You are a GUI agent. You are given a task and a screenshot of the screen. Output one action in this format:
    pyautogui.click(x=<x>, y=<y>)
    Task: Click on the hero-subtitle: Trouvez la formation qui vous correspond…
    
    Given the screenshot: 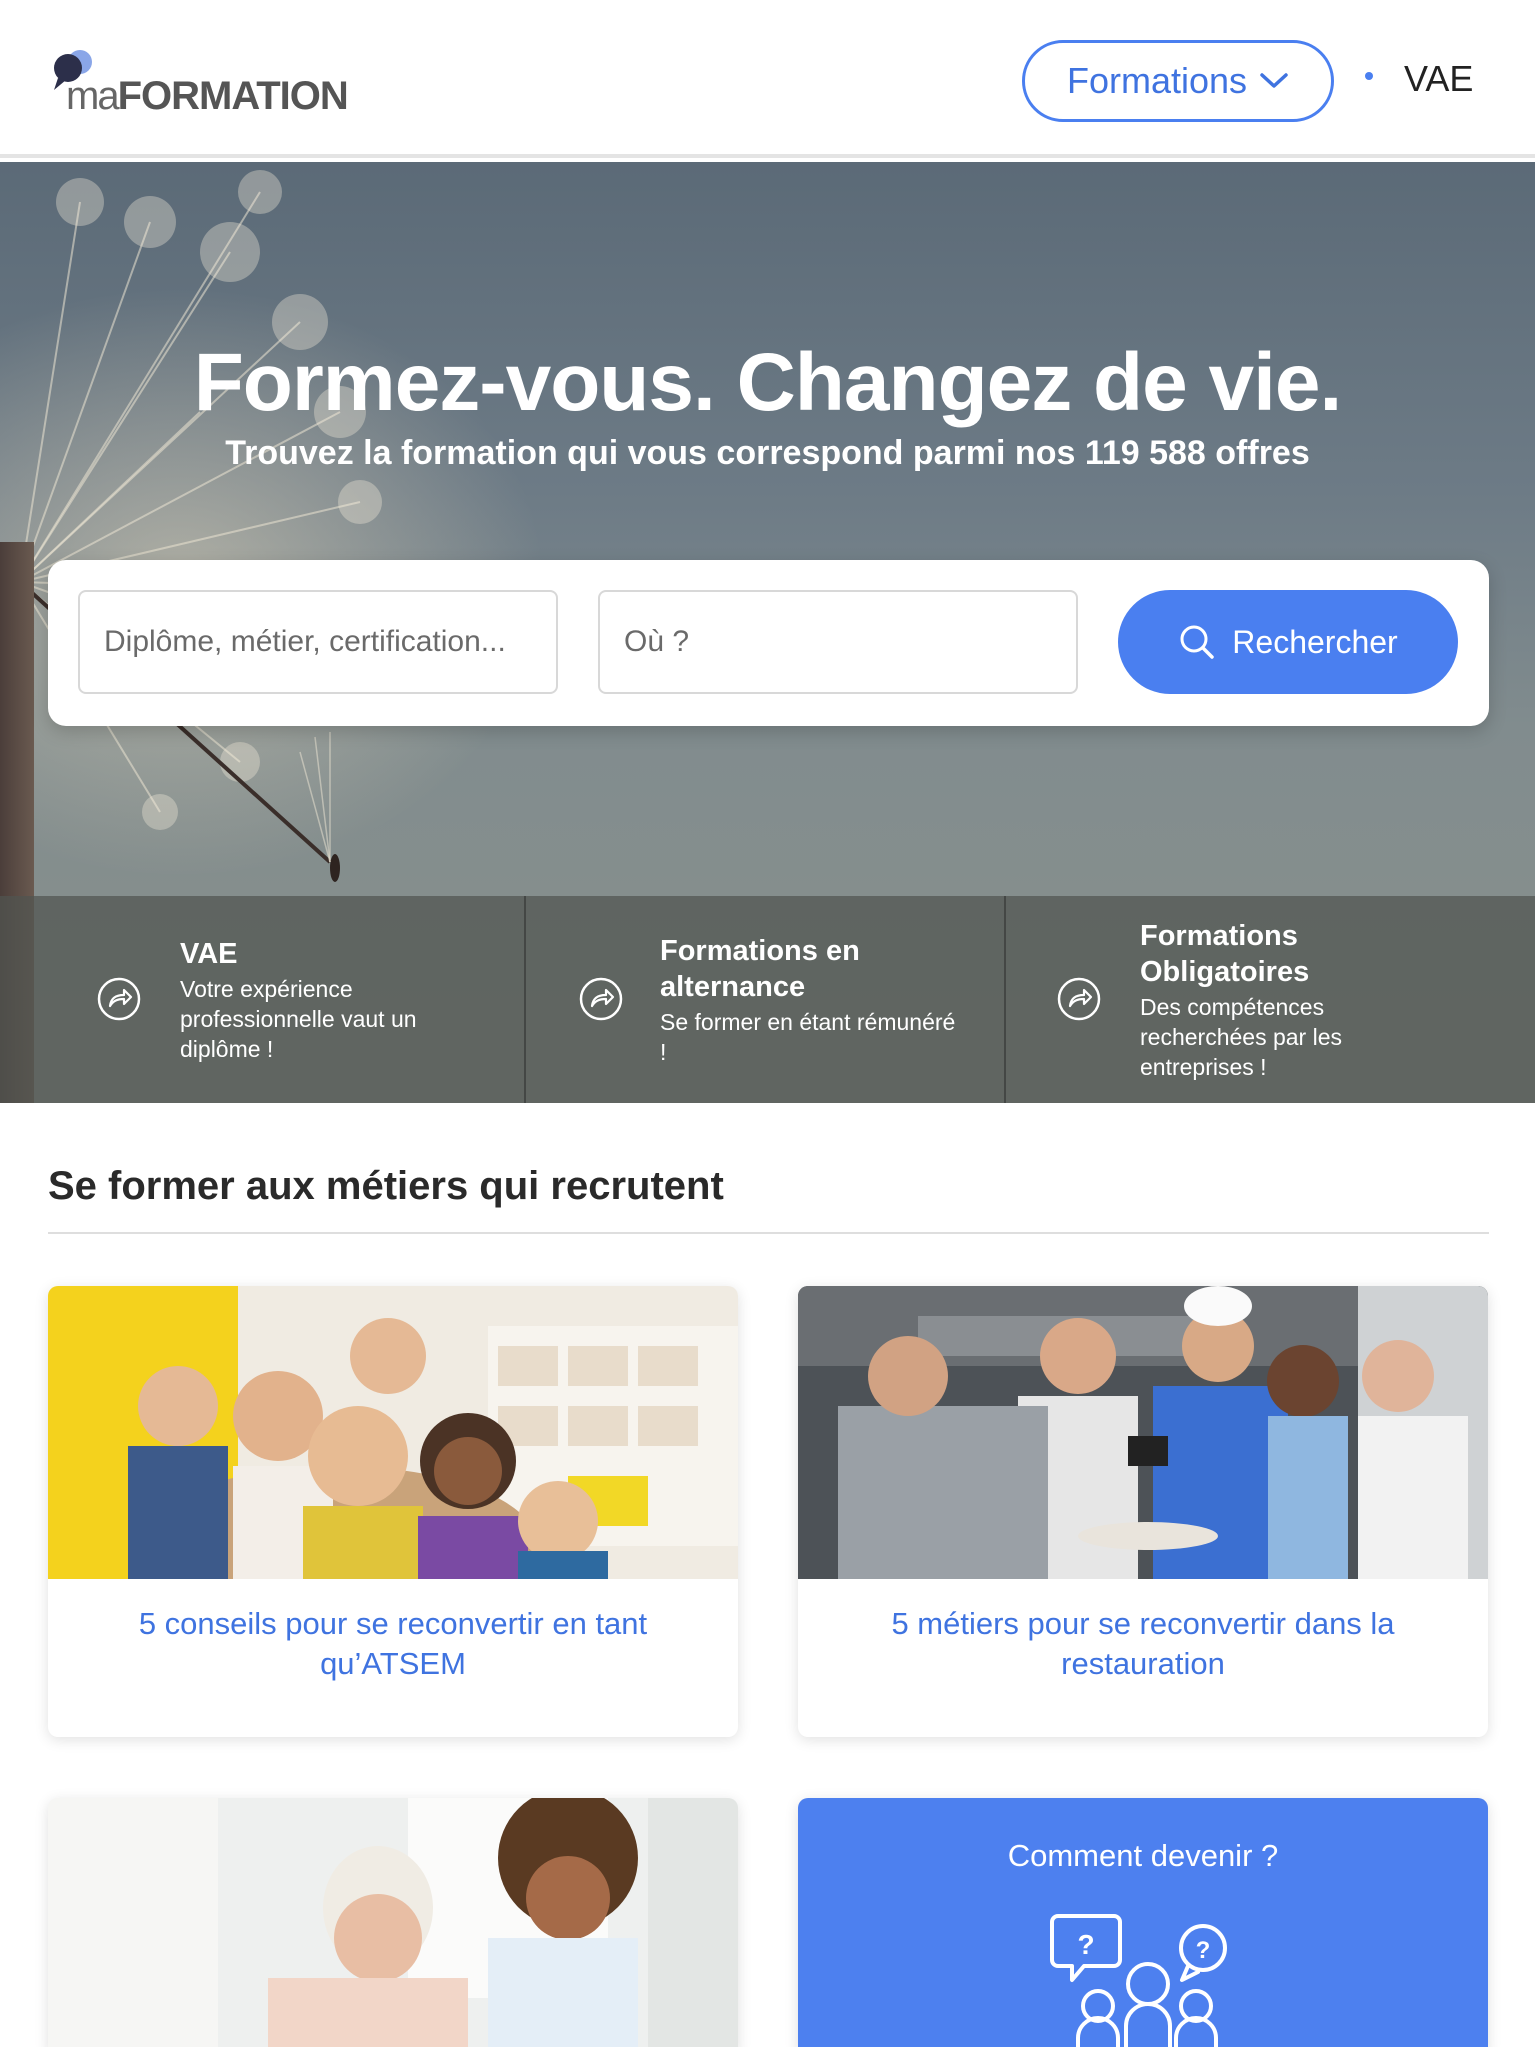 What is the action you would take?
    pyautogui.click(x=767, y=453)
    